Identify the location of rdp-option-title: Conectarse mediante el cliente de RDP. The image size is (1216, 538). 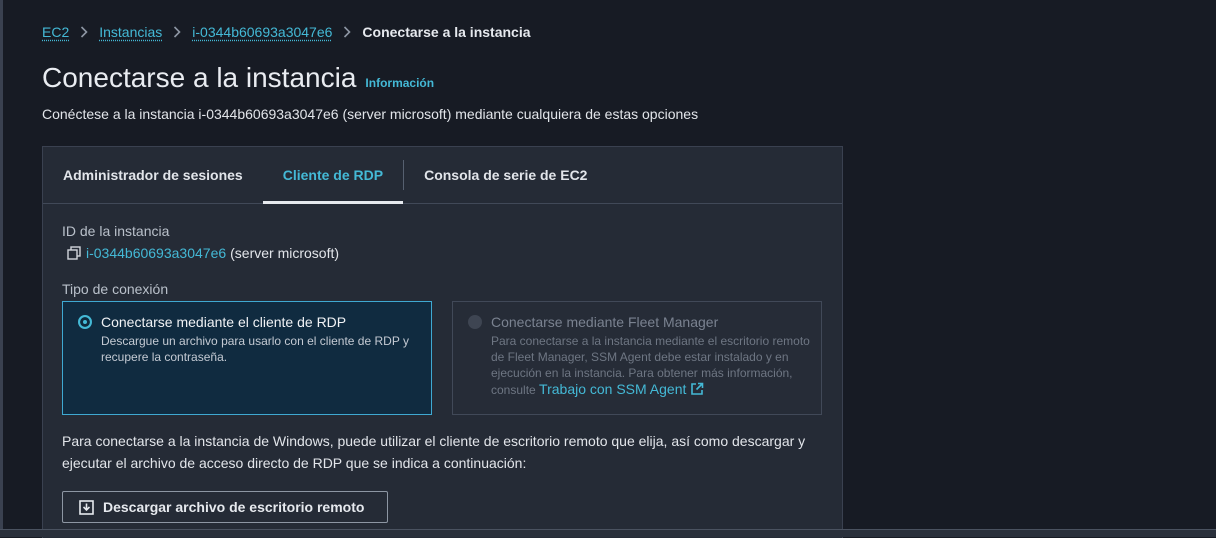
(224, 322).